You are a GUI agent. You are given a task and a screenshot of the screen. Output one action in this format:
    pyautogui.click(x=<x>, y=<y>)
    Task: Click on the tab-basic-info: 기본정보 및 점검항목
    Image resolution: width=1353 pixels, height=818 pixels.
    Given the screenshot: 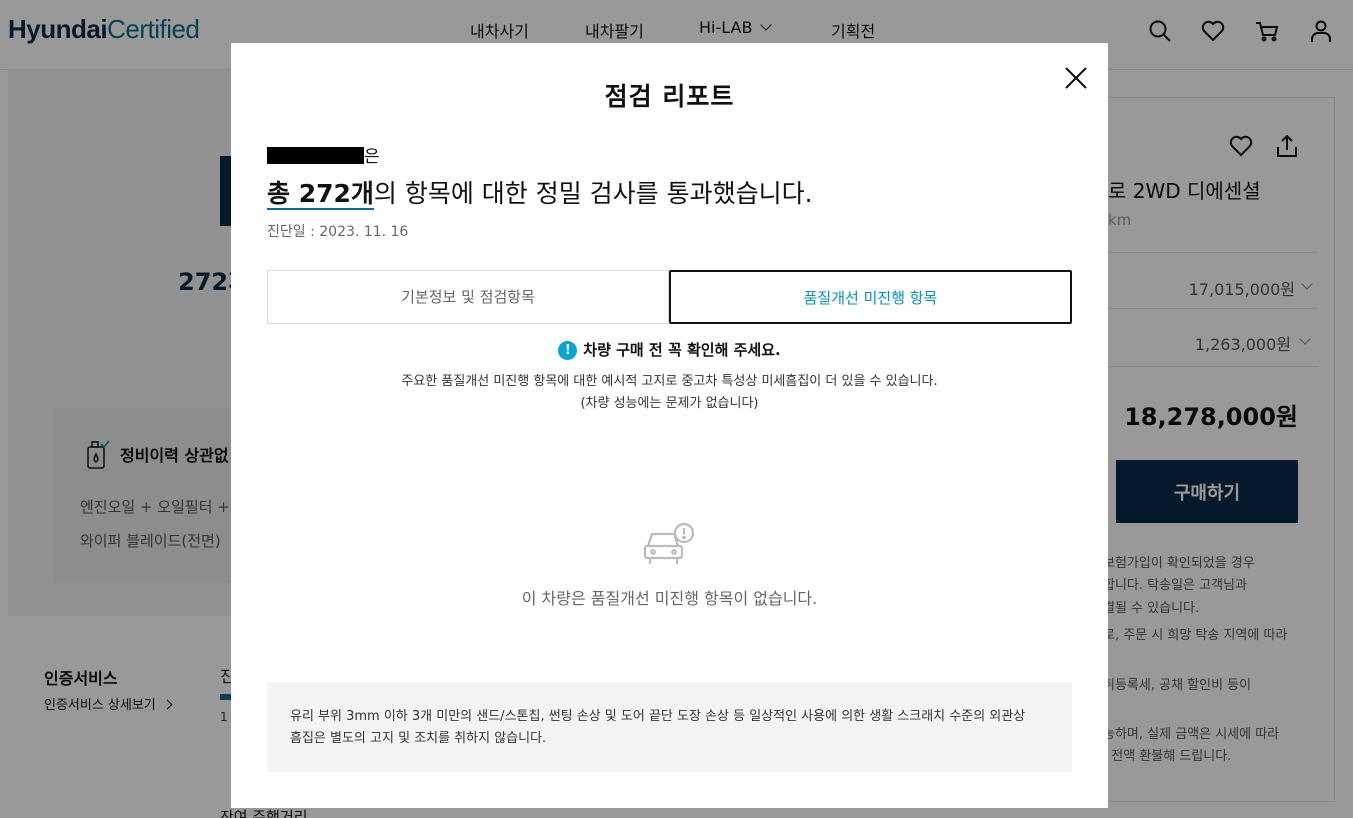 What is the action you would take?
    pyautogui.click(x=468, y=297)
    